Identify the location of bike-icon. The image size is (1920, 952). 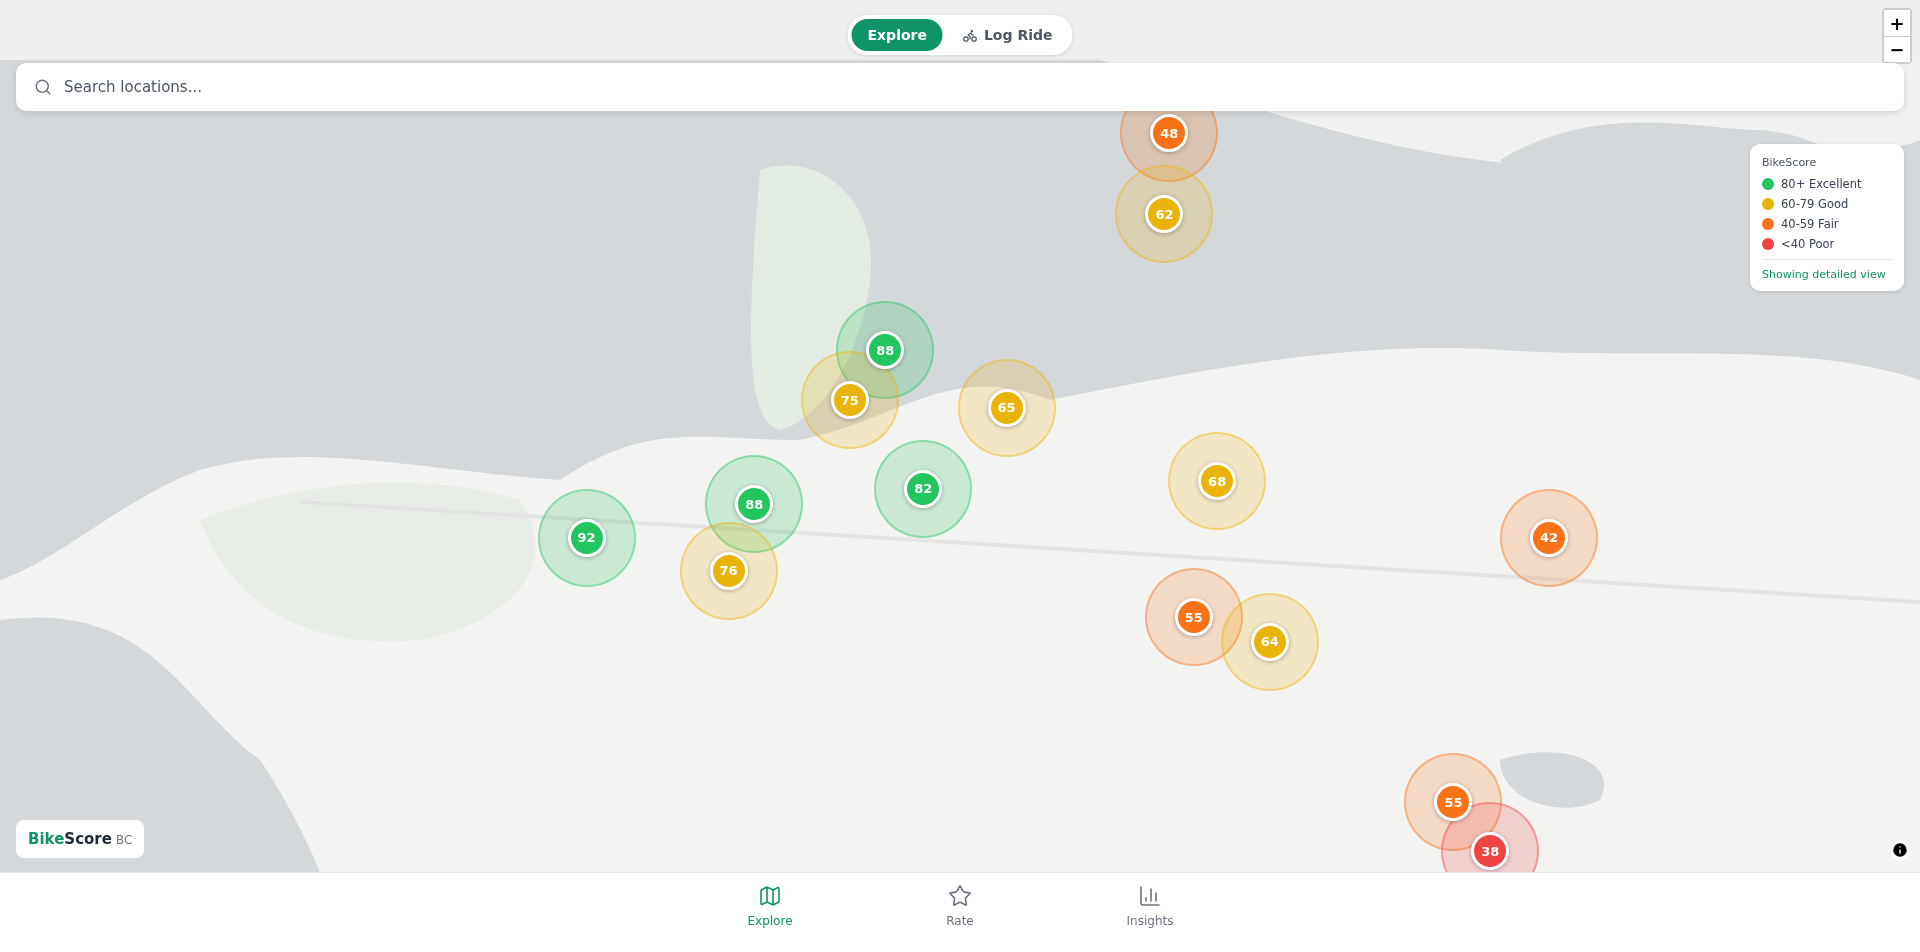
(970, 35).